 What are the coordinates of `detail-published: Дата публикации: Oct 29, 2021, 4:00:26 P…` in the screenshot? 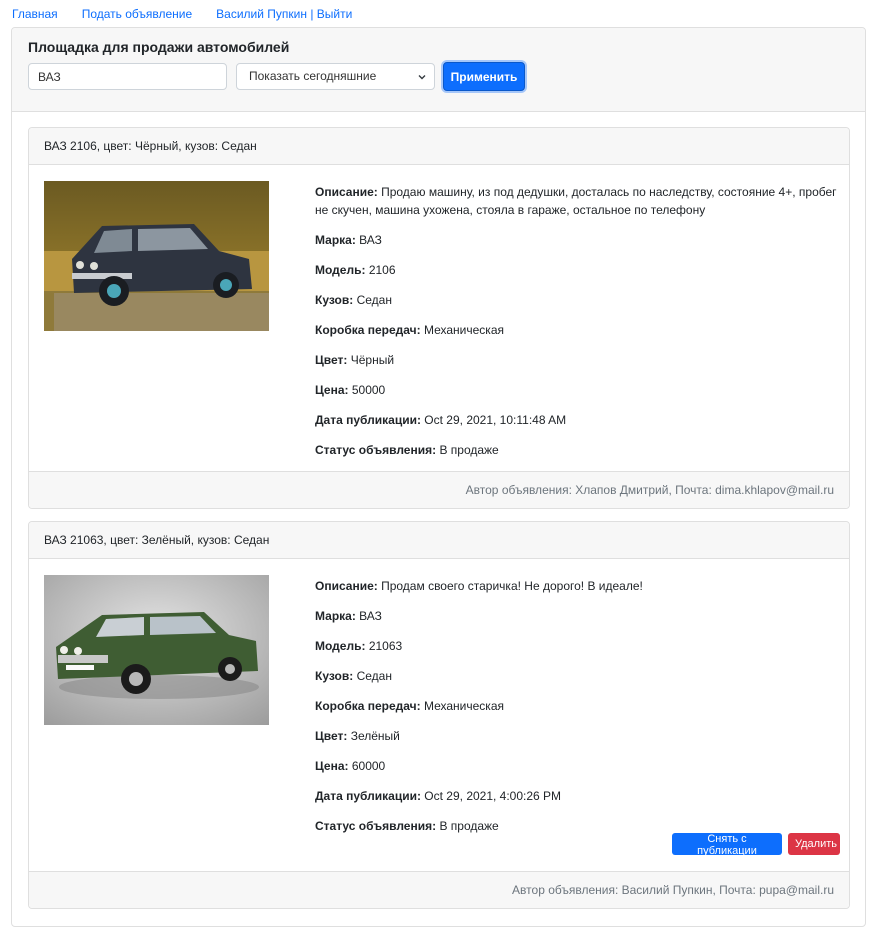 It's located at (438, 796).